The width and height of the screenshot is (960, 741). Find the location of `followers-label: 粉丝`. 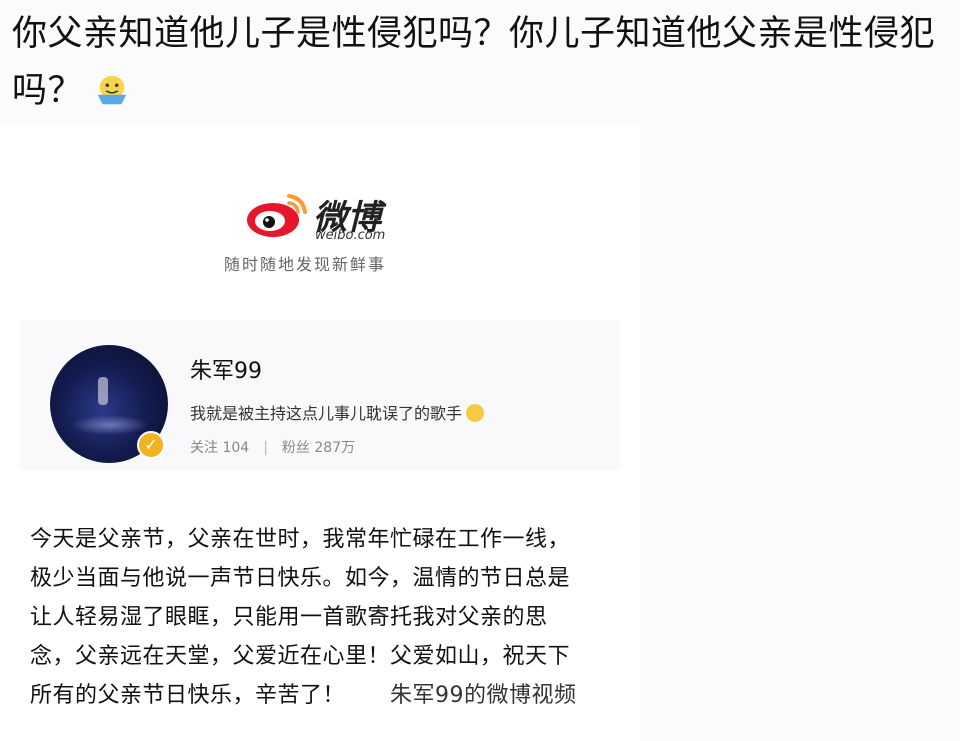

followers-label: 粉丝 is located at coordinates (296, 448).